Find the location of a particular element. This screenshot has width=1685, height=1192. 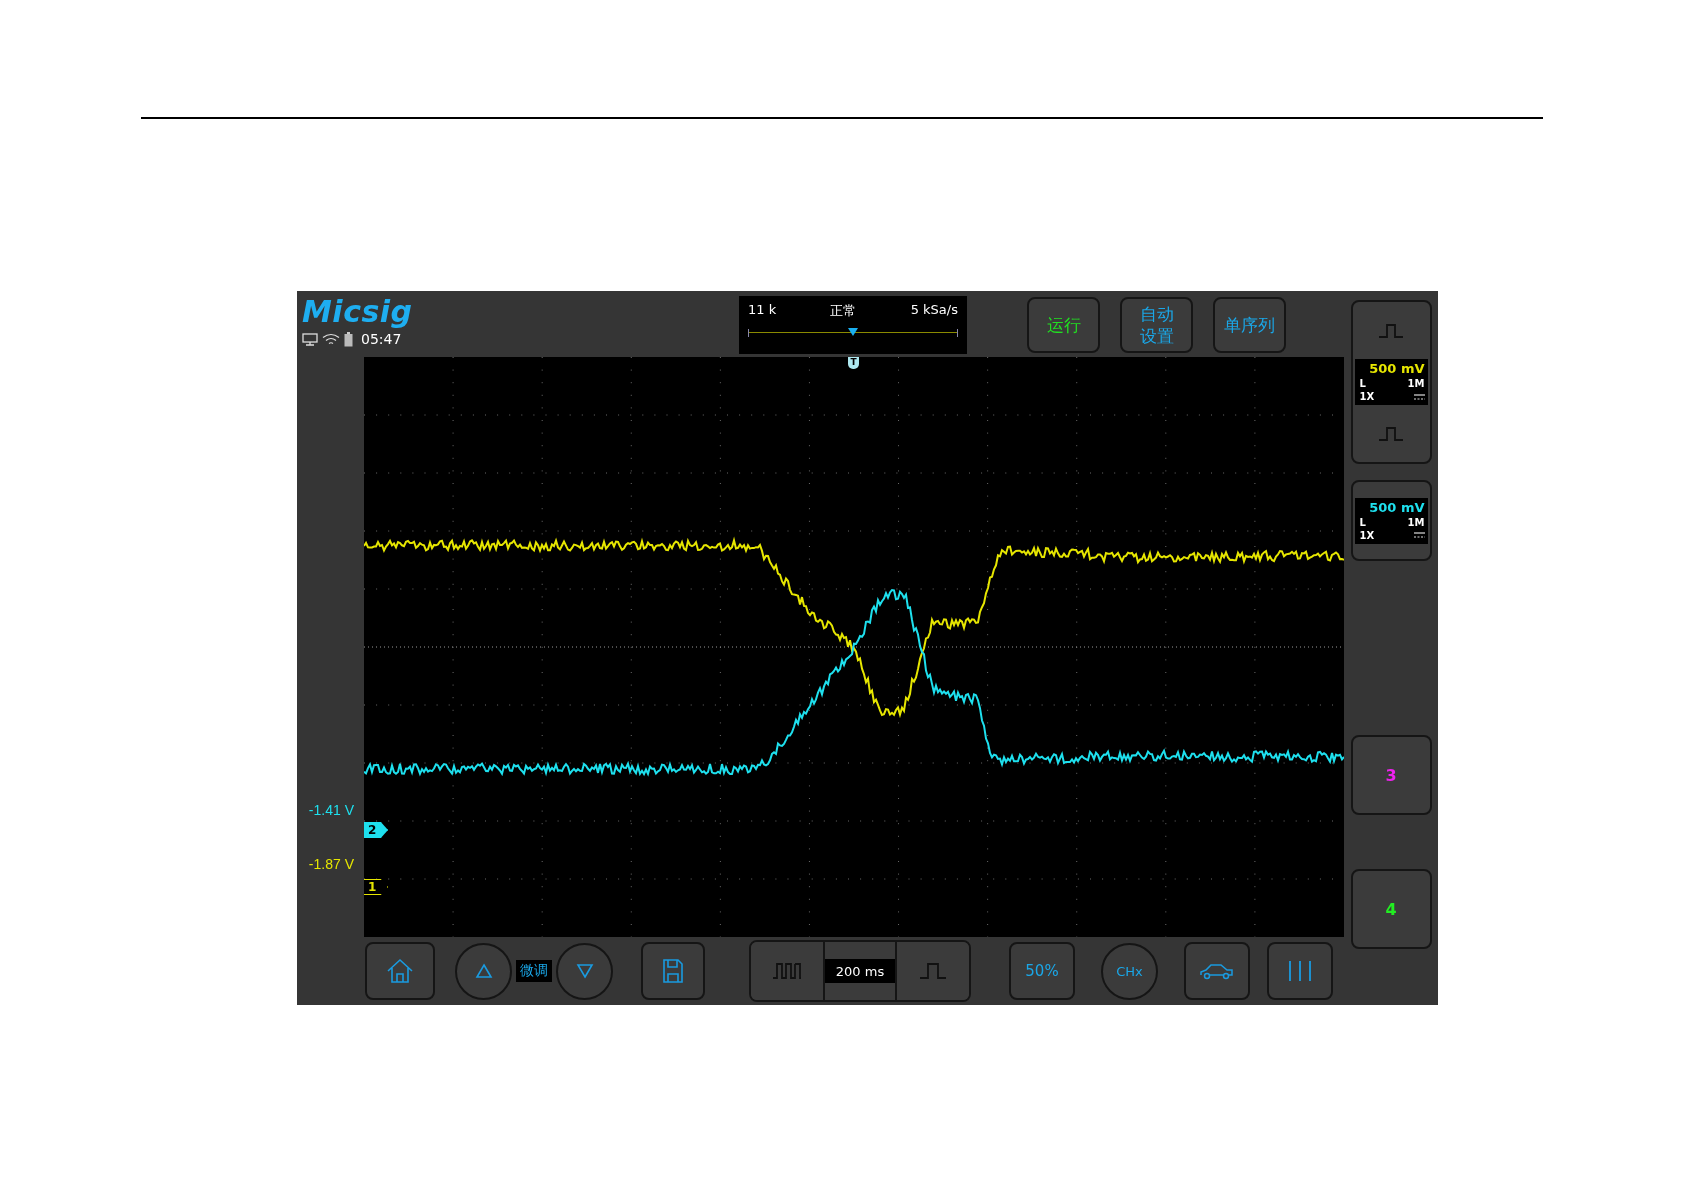

timebase-value: 200 ms is located at coordinates (860, 971).